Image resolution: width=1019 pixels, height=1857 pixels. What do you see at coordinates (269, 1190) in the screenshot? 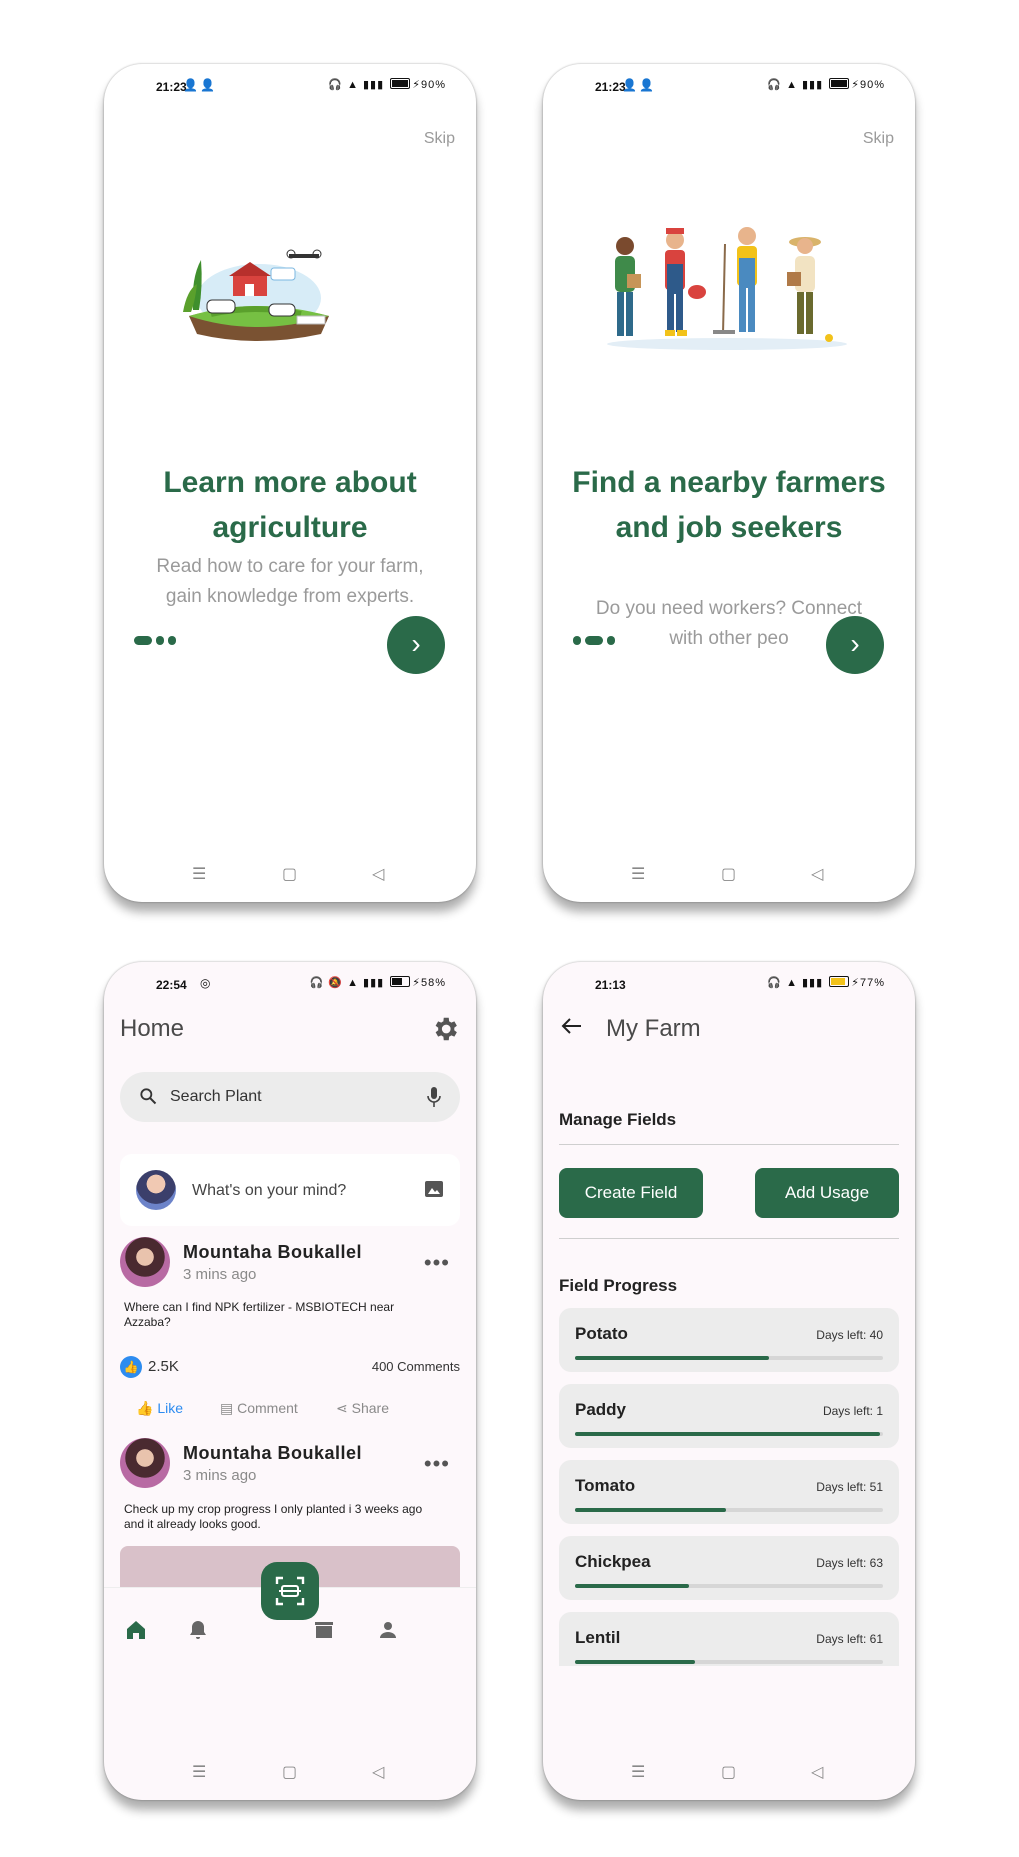
I see `composer-prompt: What's on your mind?` at bounding box center [269, 1190].